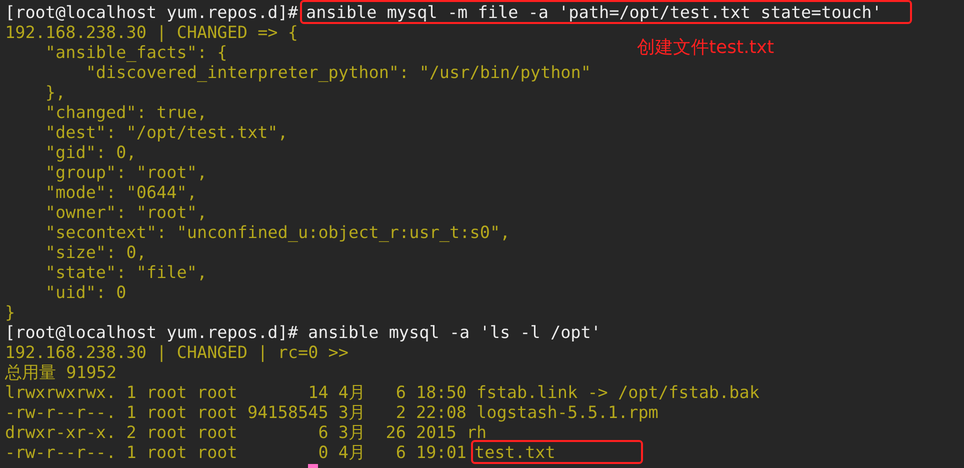 Image resolution: width=964 pixels, height=468 pixels. I want to click on annotation-text: 创建文件test.txt, so click(705, 48).